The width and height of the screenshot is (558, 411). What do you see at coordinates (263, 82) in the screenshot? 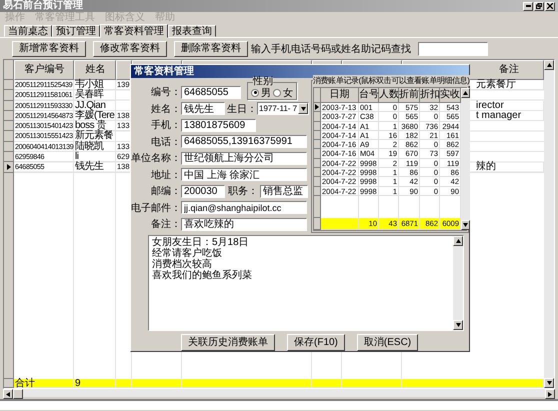
I see `group-label: 性别` at bounding box center [263, 82].